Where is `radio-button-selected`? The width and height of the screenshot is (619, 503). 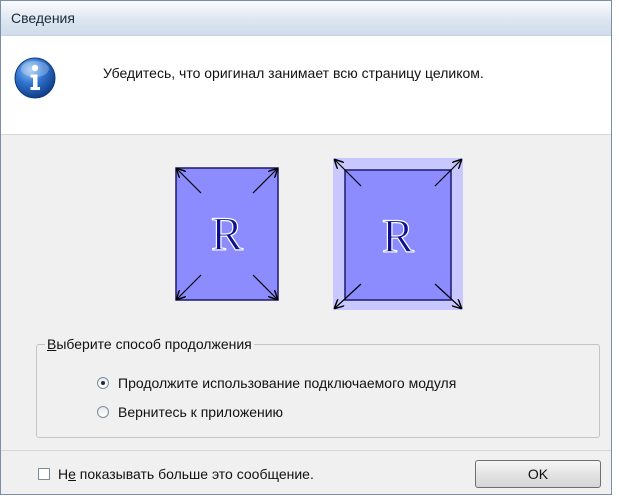 radio-button-selected is located at coordinates (103, 383).